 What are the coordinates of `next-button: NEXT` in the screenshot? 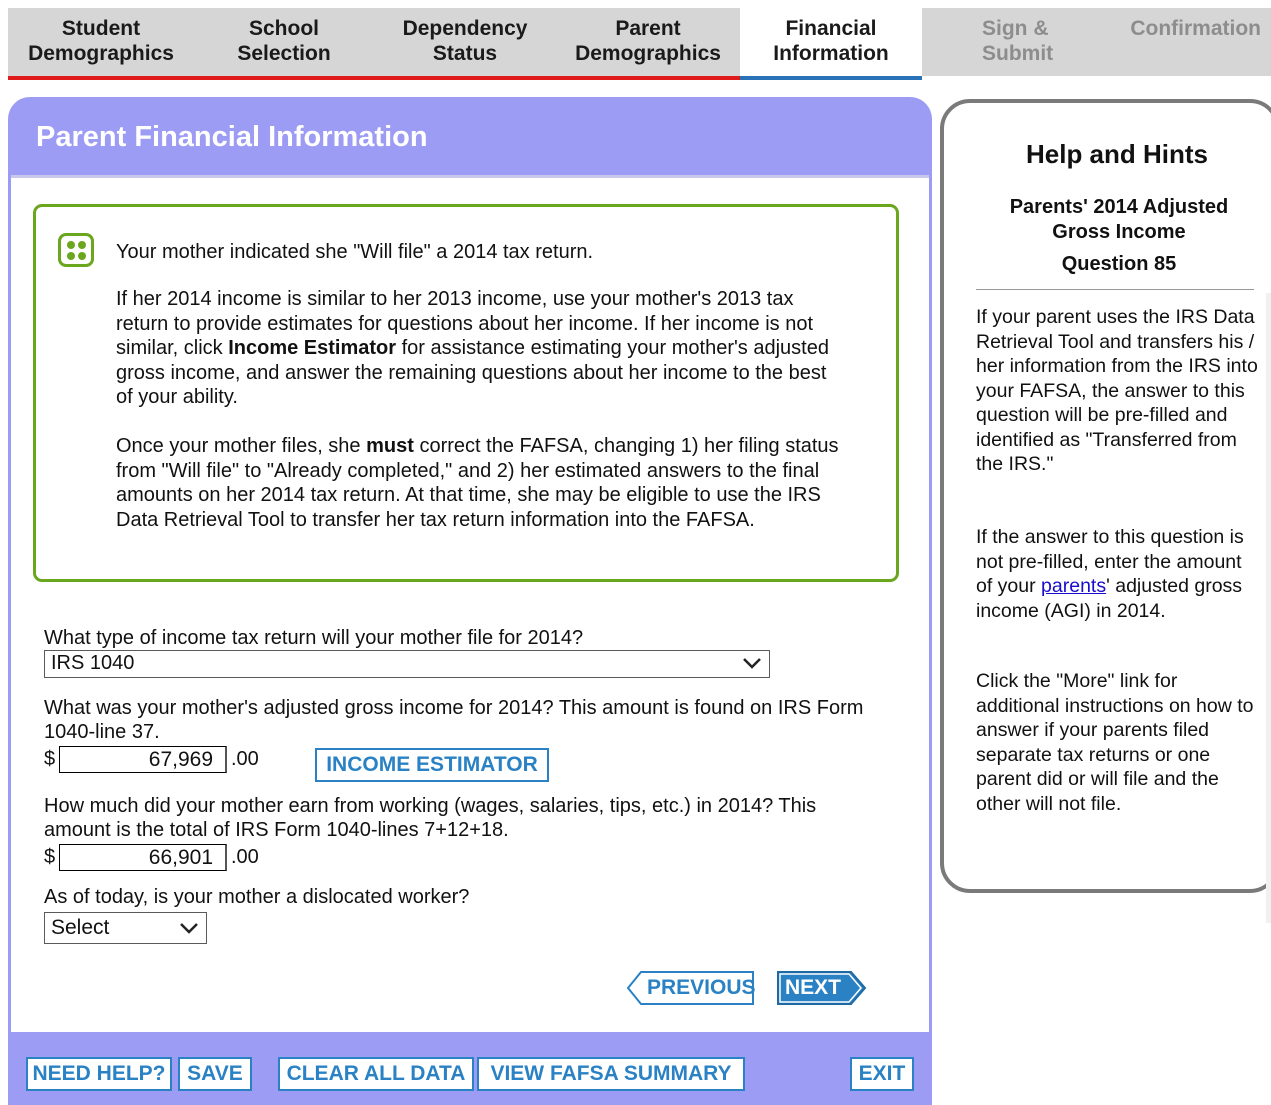 It's located at (824, 988).